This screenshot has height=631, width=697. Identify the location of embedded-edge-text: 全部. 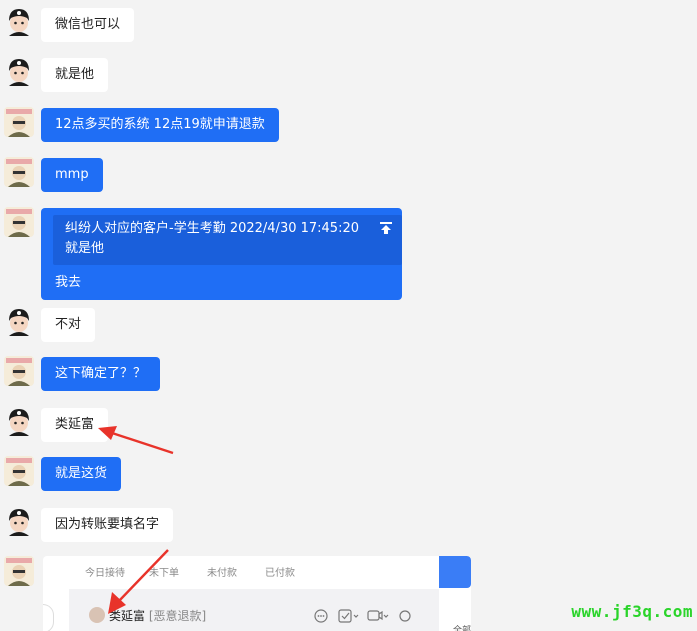
(462, 628).